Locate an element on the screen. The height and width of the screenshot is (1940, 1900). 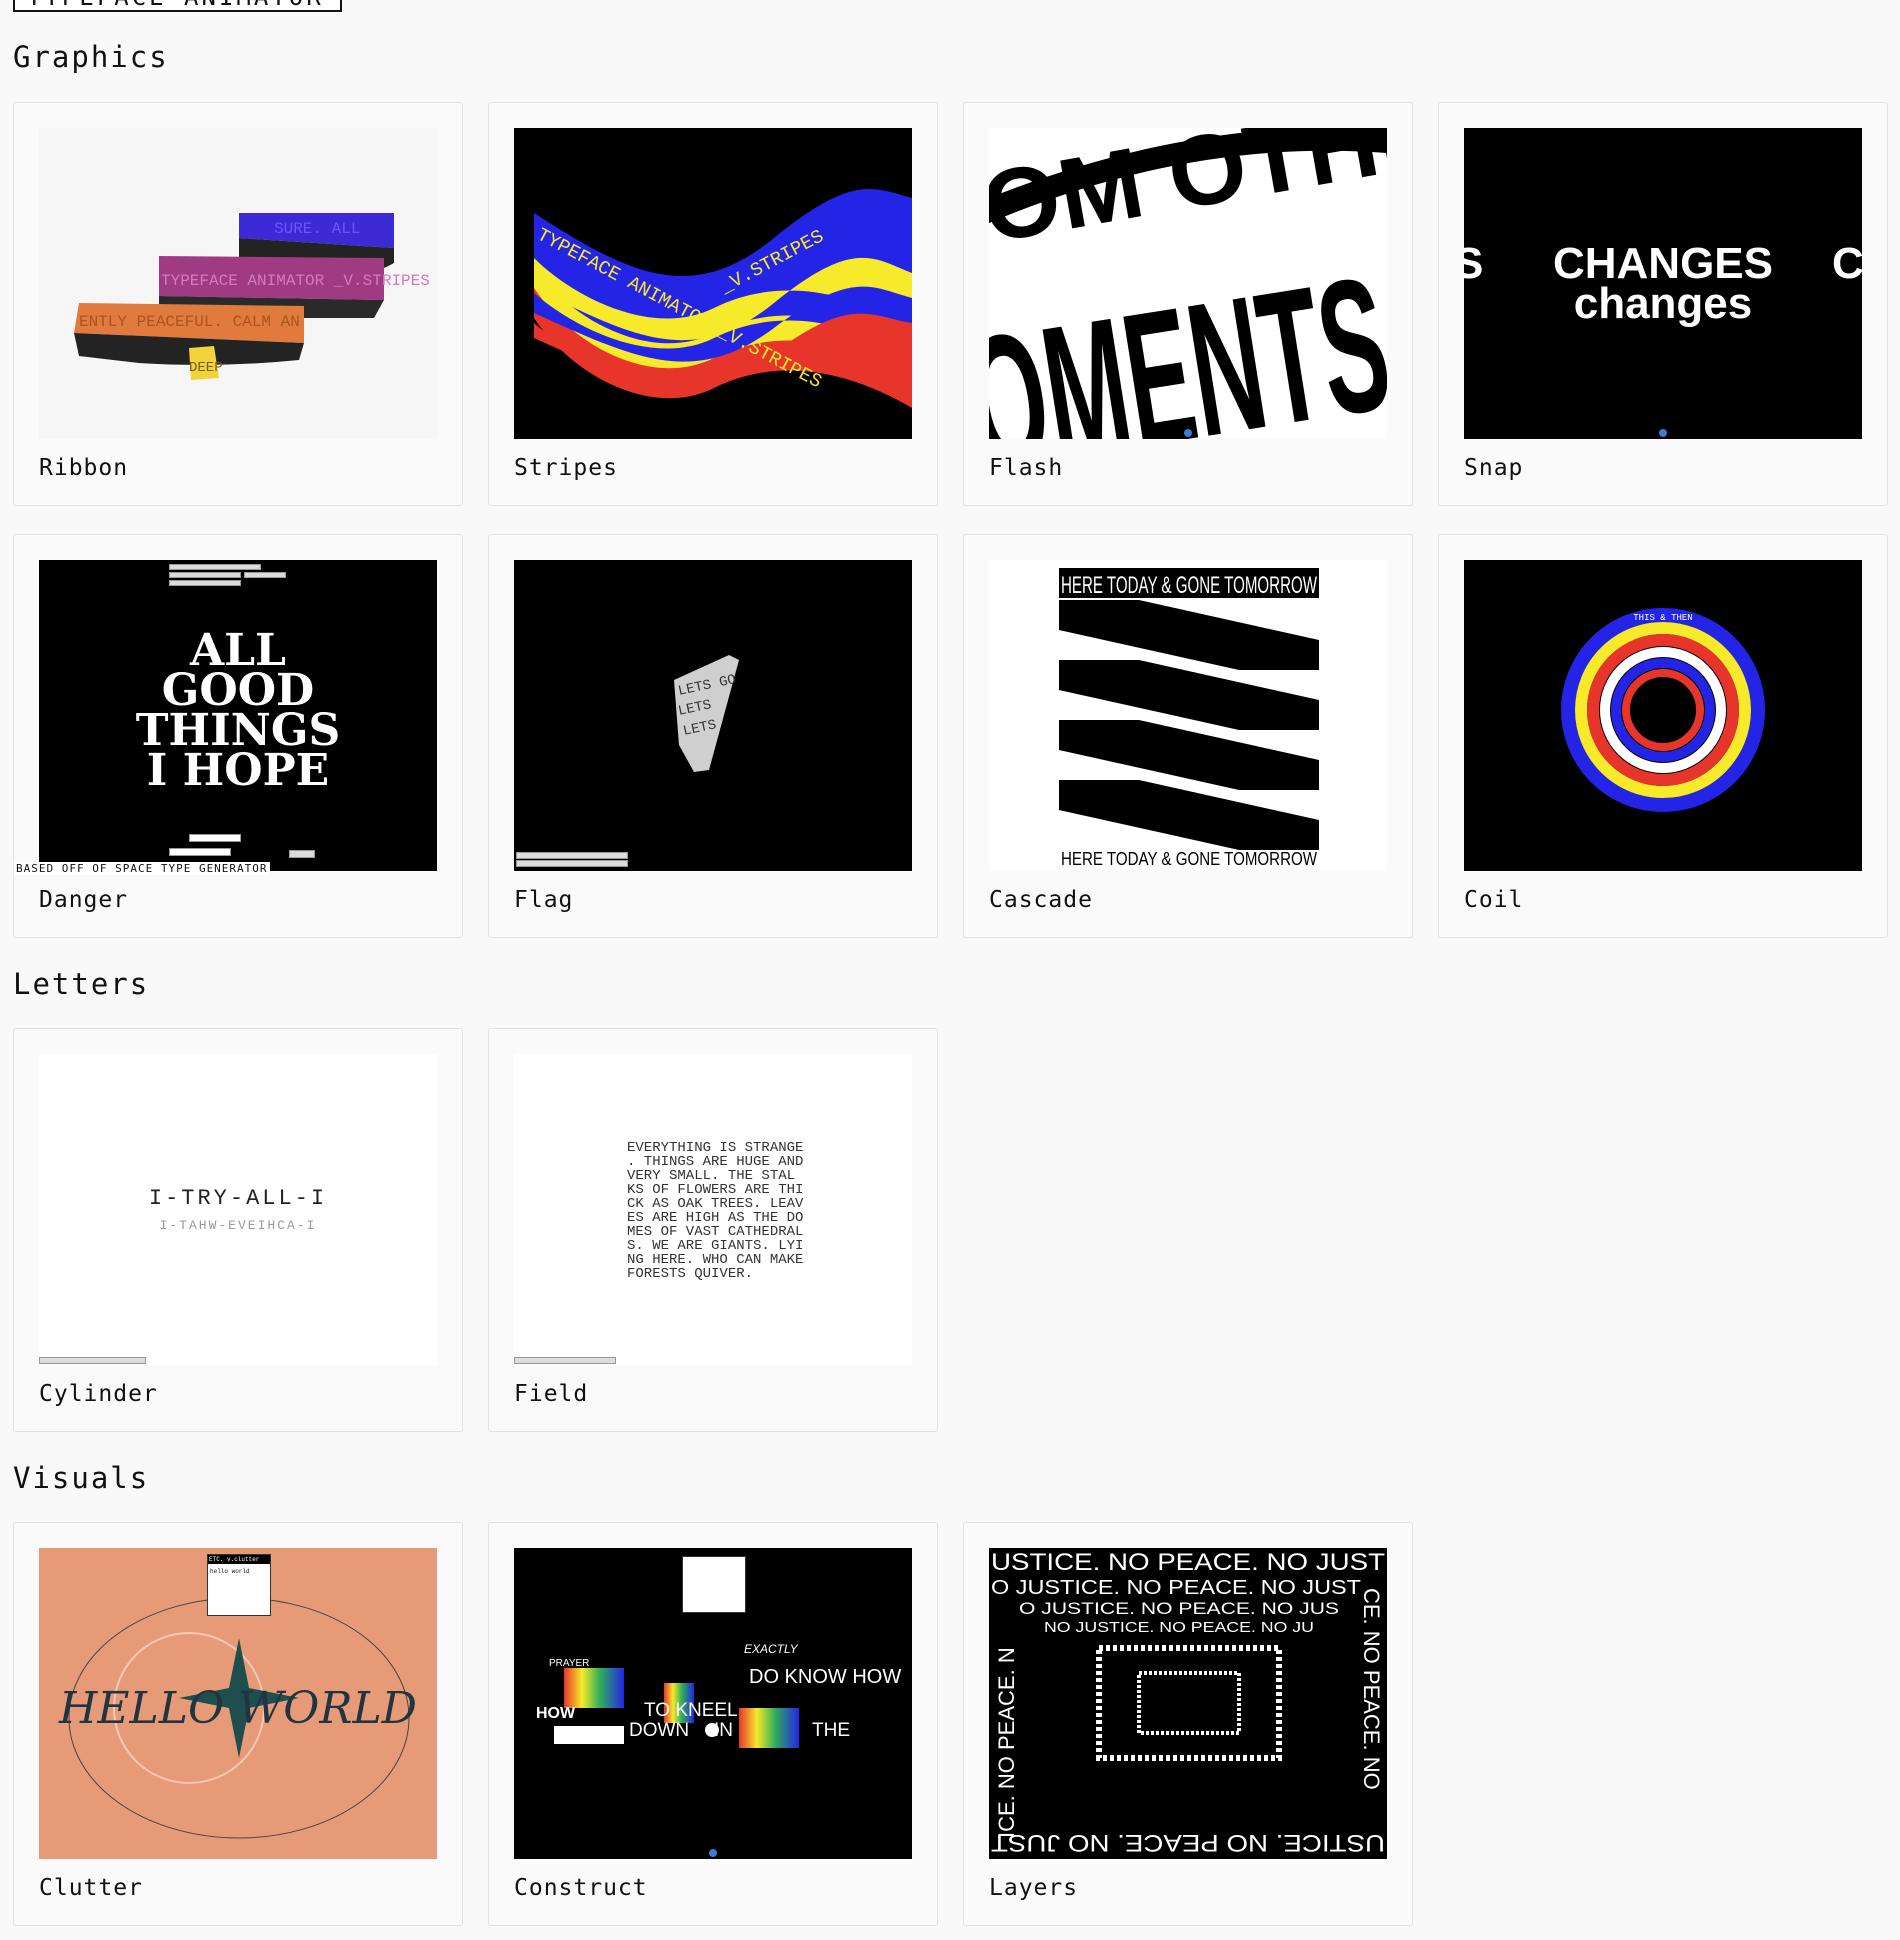
flash-text-2: OMENTS is located at coordinates (1188, 338).